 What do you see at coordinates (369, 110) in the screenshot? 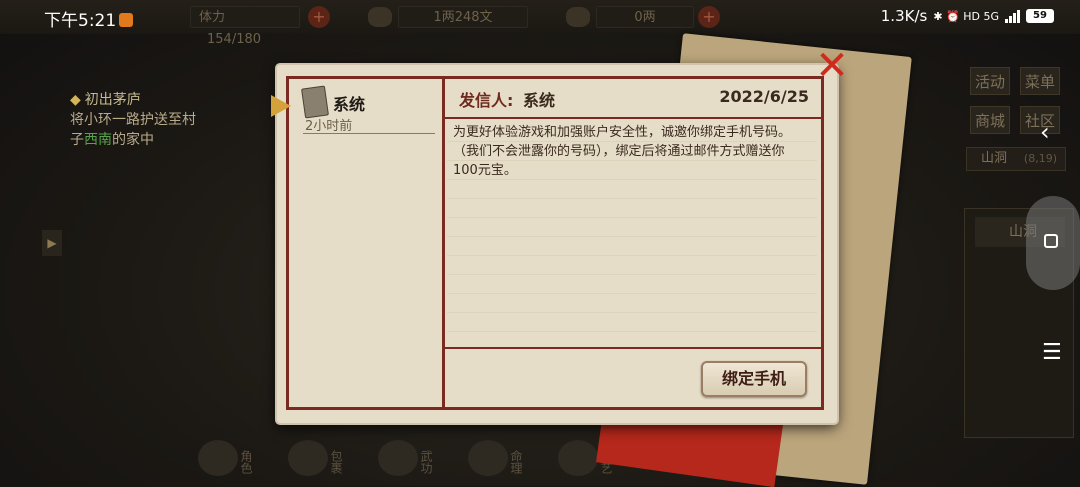
I see `mail-list-item: 系统 2小时前` at bounding box center [369, 110].